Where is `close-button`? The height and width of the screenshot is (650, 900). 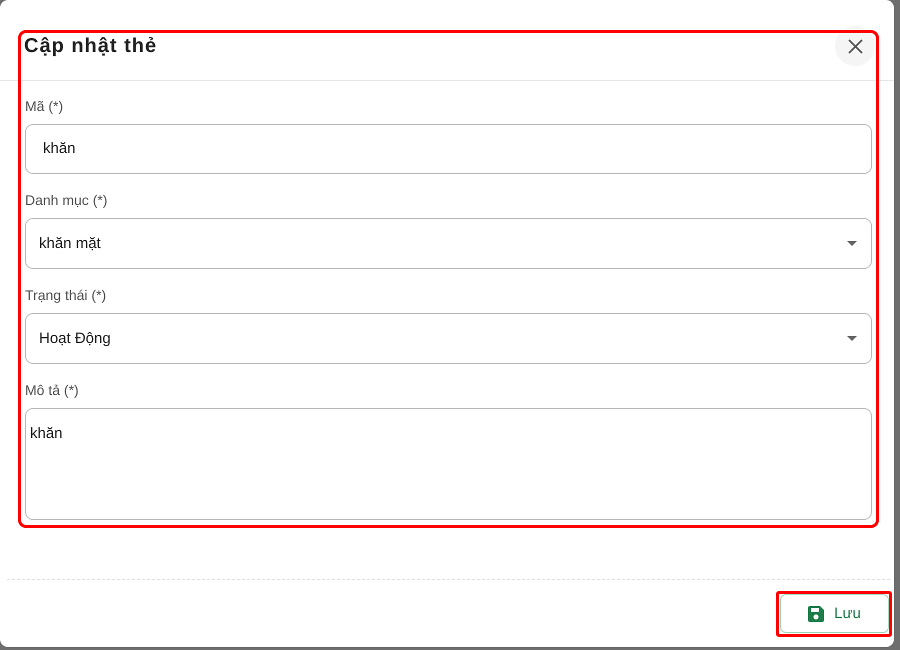
close-button is located at coordinates (855, 46).